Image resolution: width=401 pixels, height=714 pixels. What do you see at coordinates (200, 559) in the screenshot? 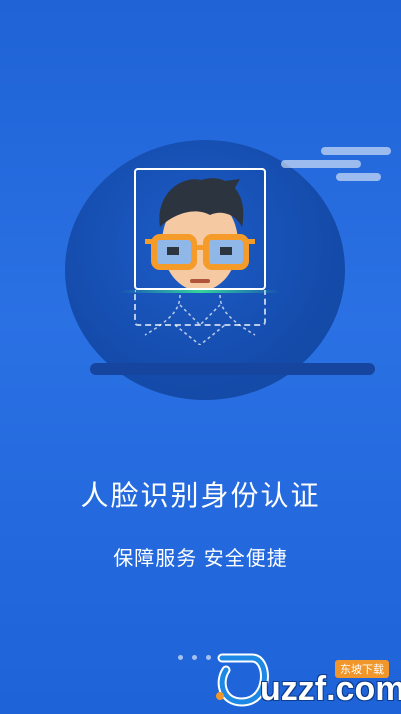
I see `page-subtitle: 保障服务 安全便捷` at bounding box center [200, 559].